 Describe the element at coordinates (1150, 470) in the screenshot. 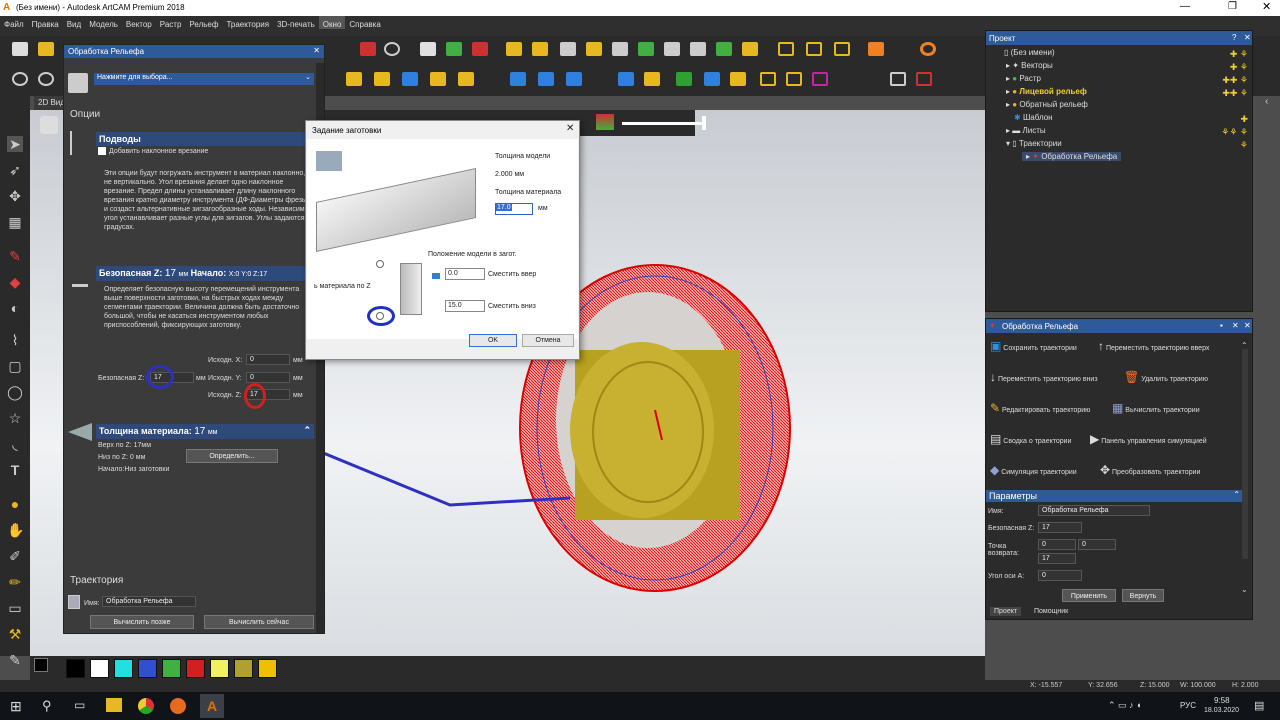

I see `transform-toolpaths-action: ✥ Преобразовать траектории` at that location.